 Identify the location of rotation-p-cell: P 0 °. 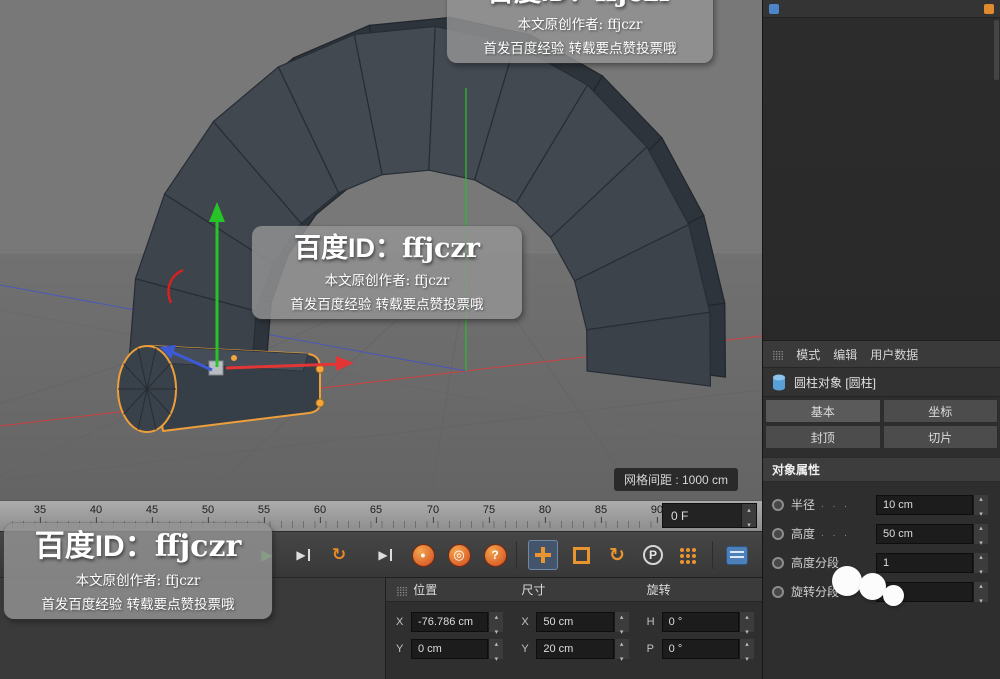
(699, 649).